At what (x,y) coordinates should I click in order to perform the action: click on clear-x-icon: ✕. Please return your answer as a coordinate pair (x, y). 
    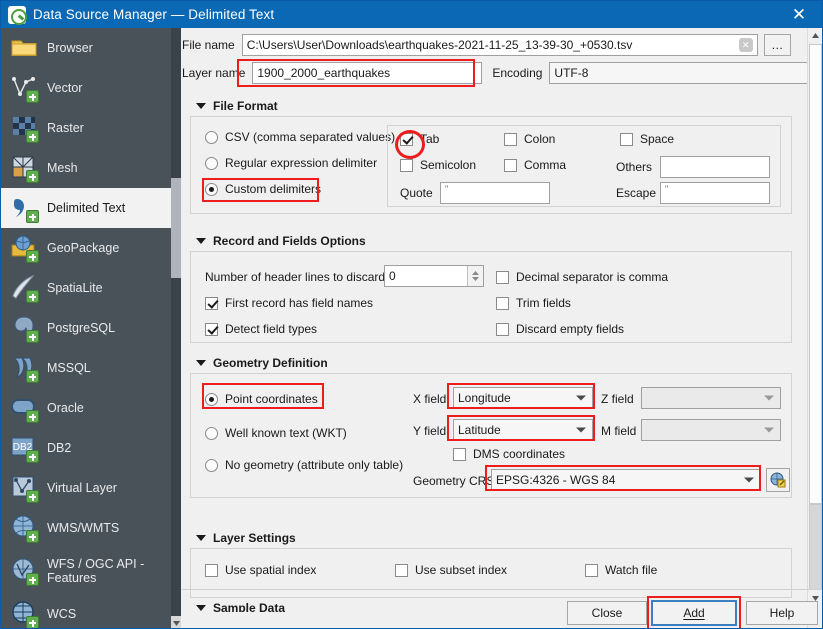
    Looking at the image, I should click on (745, 45).